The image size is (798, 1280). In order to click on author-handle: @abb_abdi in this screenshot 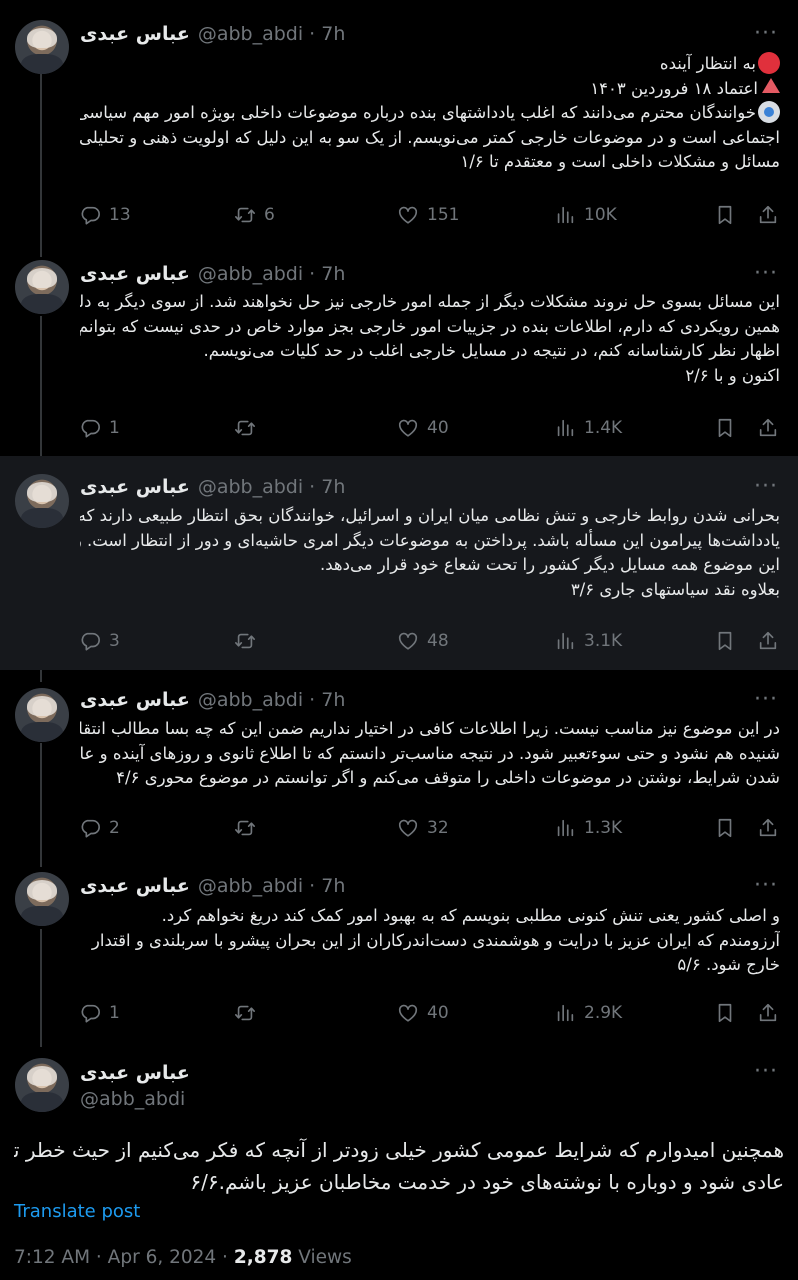, I will do `click(132, 1099)`.